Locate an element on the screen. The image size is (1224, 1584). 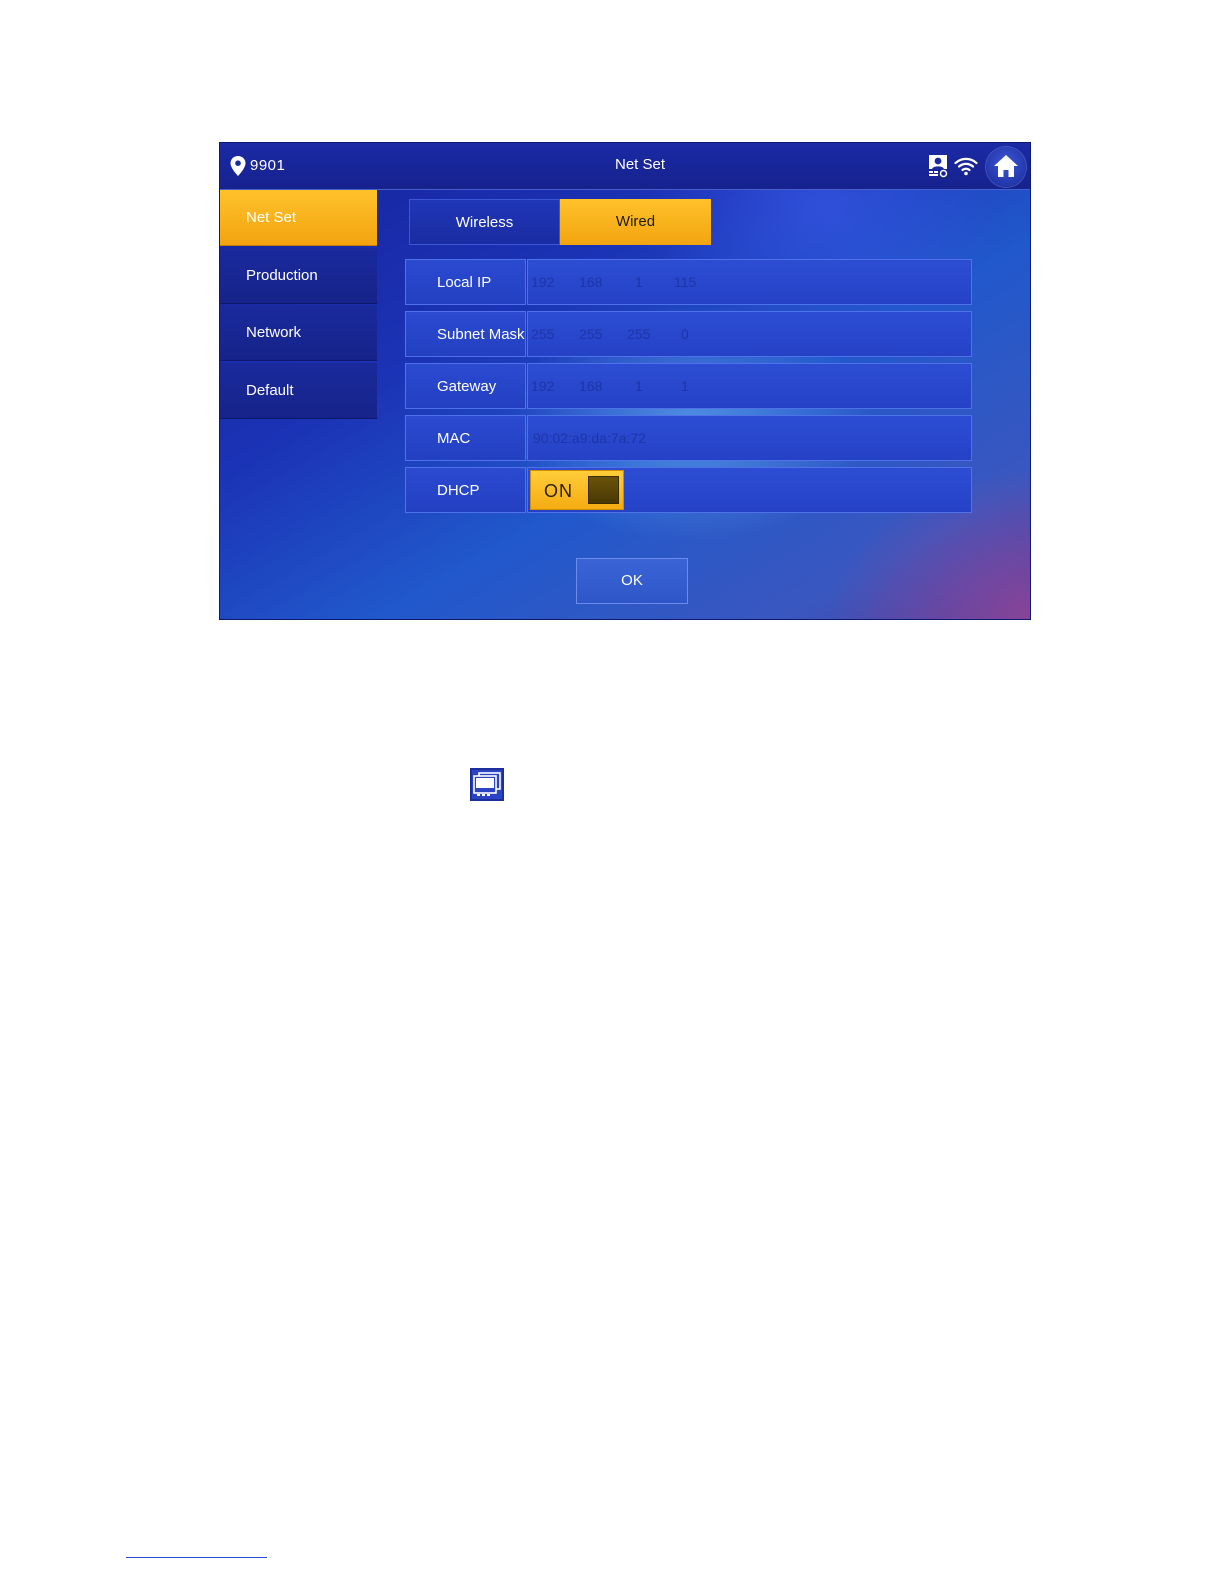
subnet-mask-label: Subnet Mask is located at coordinates (481, 334).